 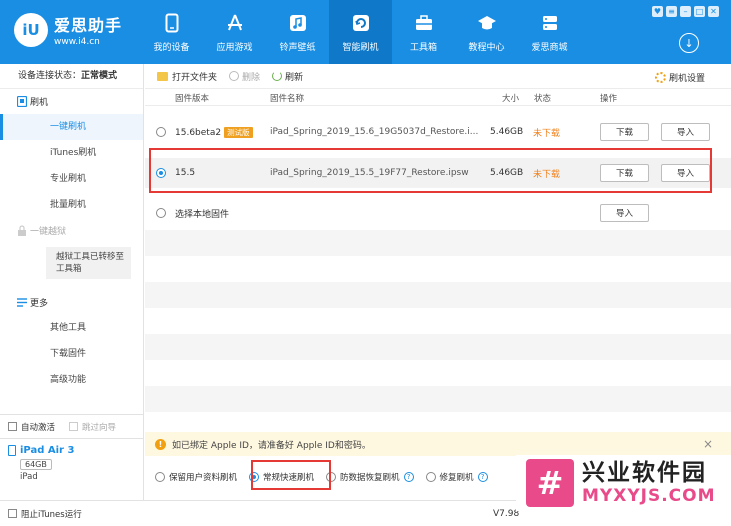 I want to click on sidebar-options: 自动激活 跳过向导, so click(x=72, y=426).